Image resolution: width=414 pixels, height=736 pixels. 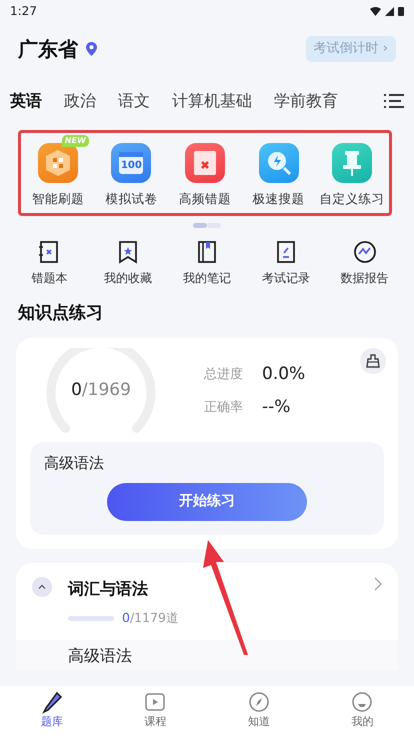 What do you see at coordinates (205, 171) in the screenshot?
I see `feature-button: 高频错题` at bounding box center [205, 171].